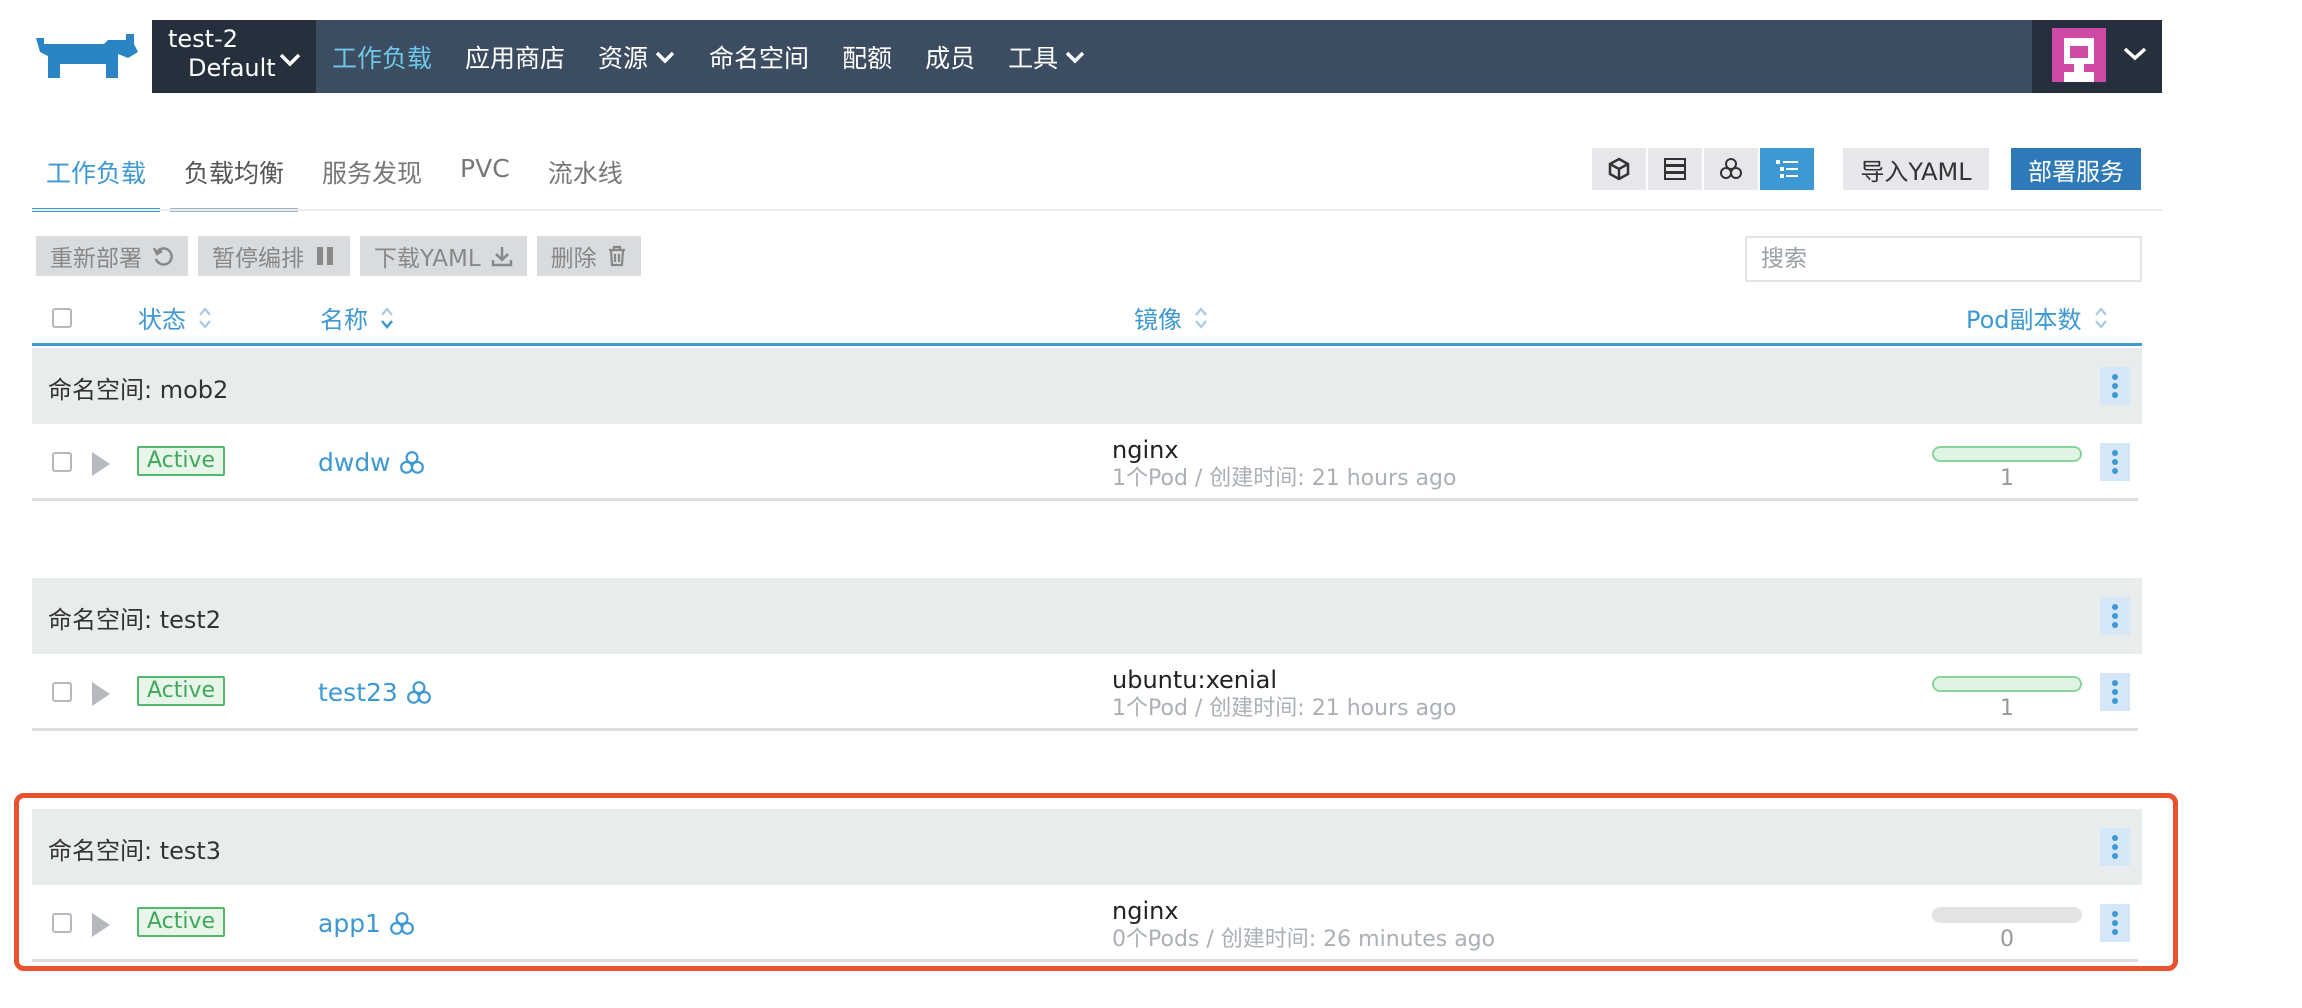 Image resolution: width=2302 pixels, height=1008 pixels. Describe the element at coordinates (357, 317) in the screenshot. I see `column-name: 名称` at that location.